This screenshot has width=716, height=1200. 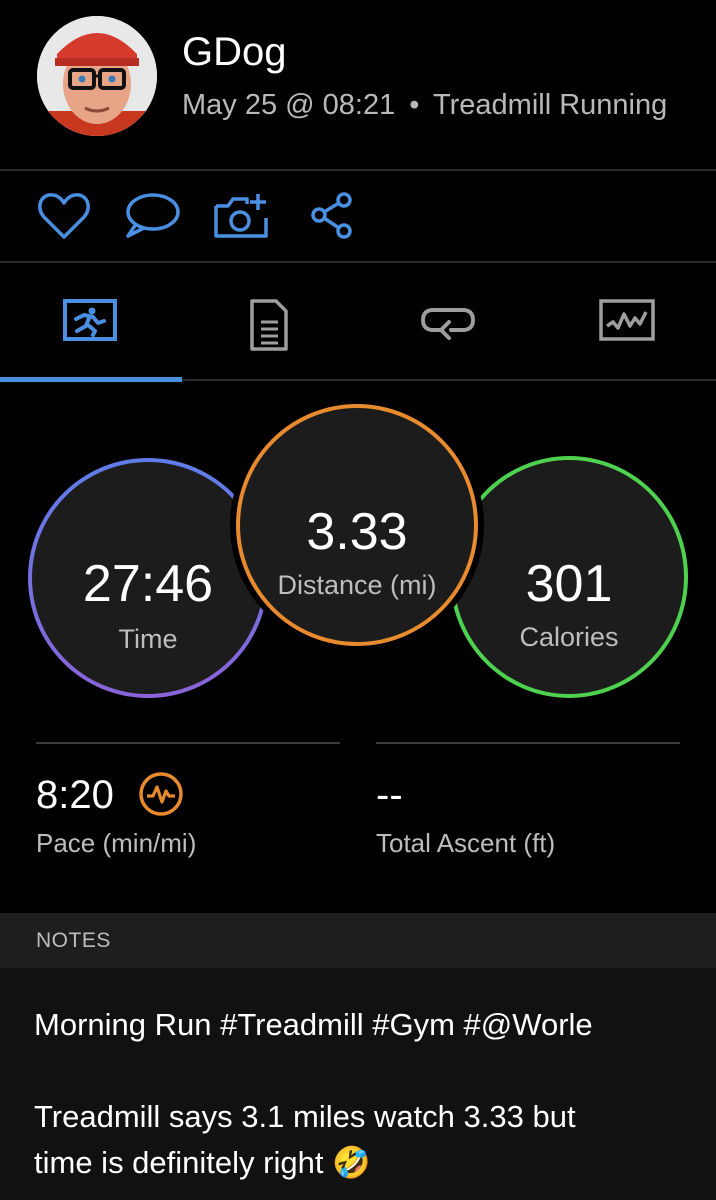 What do you see at coordinates (116, 843) in the screenshot?
I see `pace-label: Pace (min/mi)` at bounding box center [116, 843].